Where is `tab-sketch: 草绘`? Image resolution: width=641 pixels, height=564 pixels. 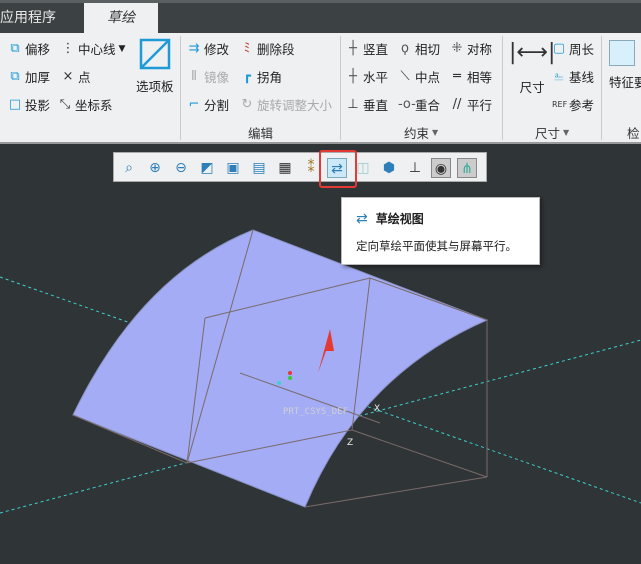 tab-sketch: 草绘 is located at coordinates (121, 18).